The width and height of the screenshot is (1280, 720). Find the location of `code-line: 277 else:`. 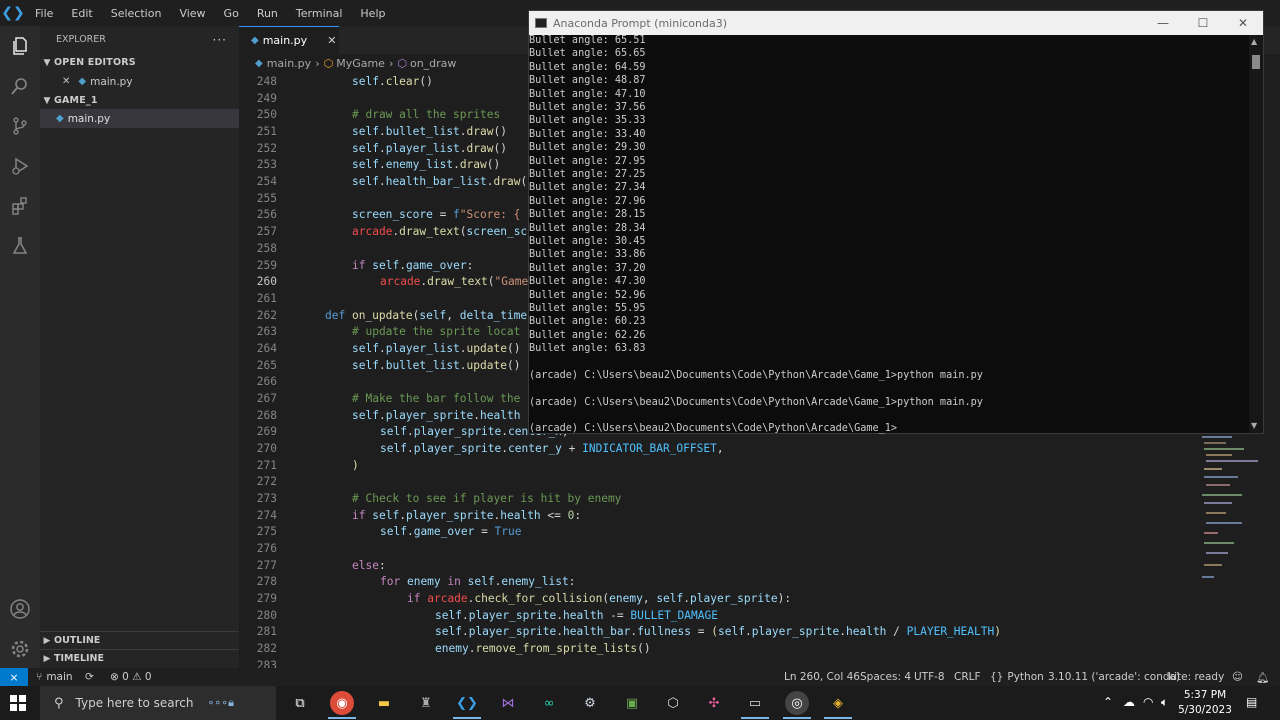

code-line: 277 else: is located at coordinates (321, 565).